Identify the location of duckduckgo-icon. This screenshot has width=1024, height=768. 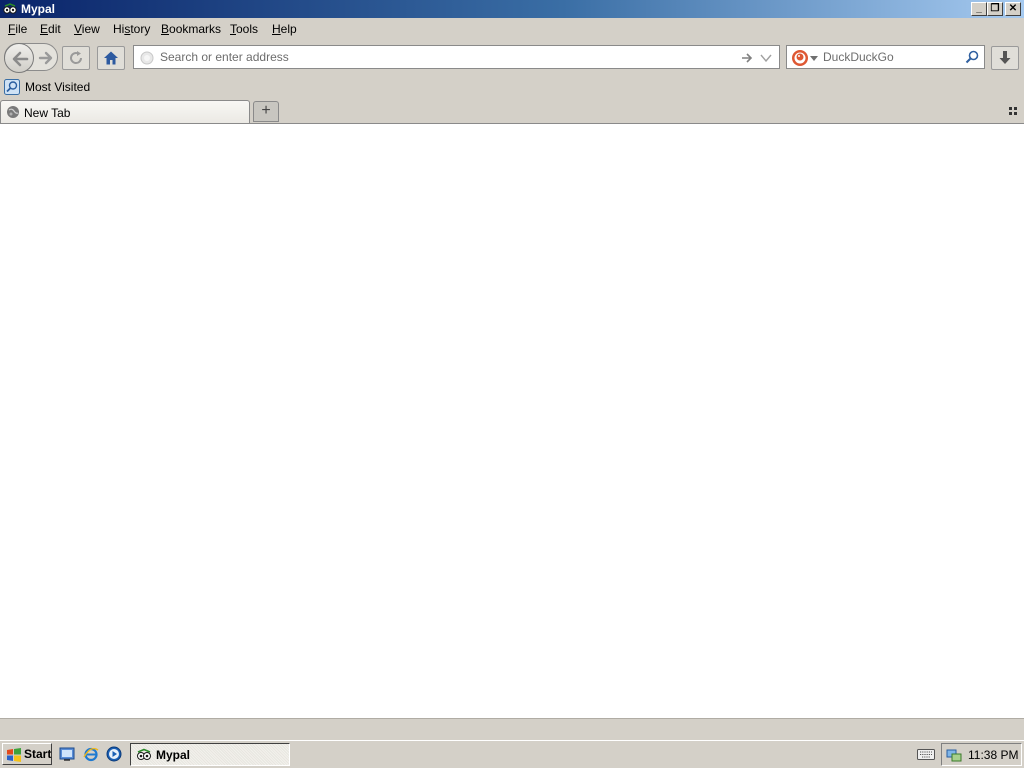
(800, 58).